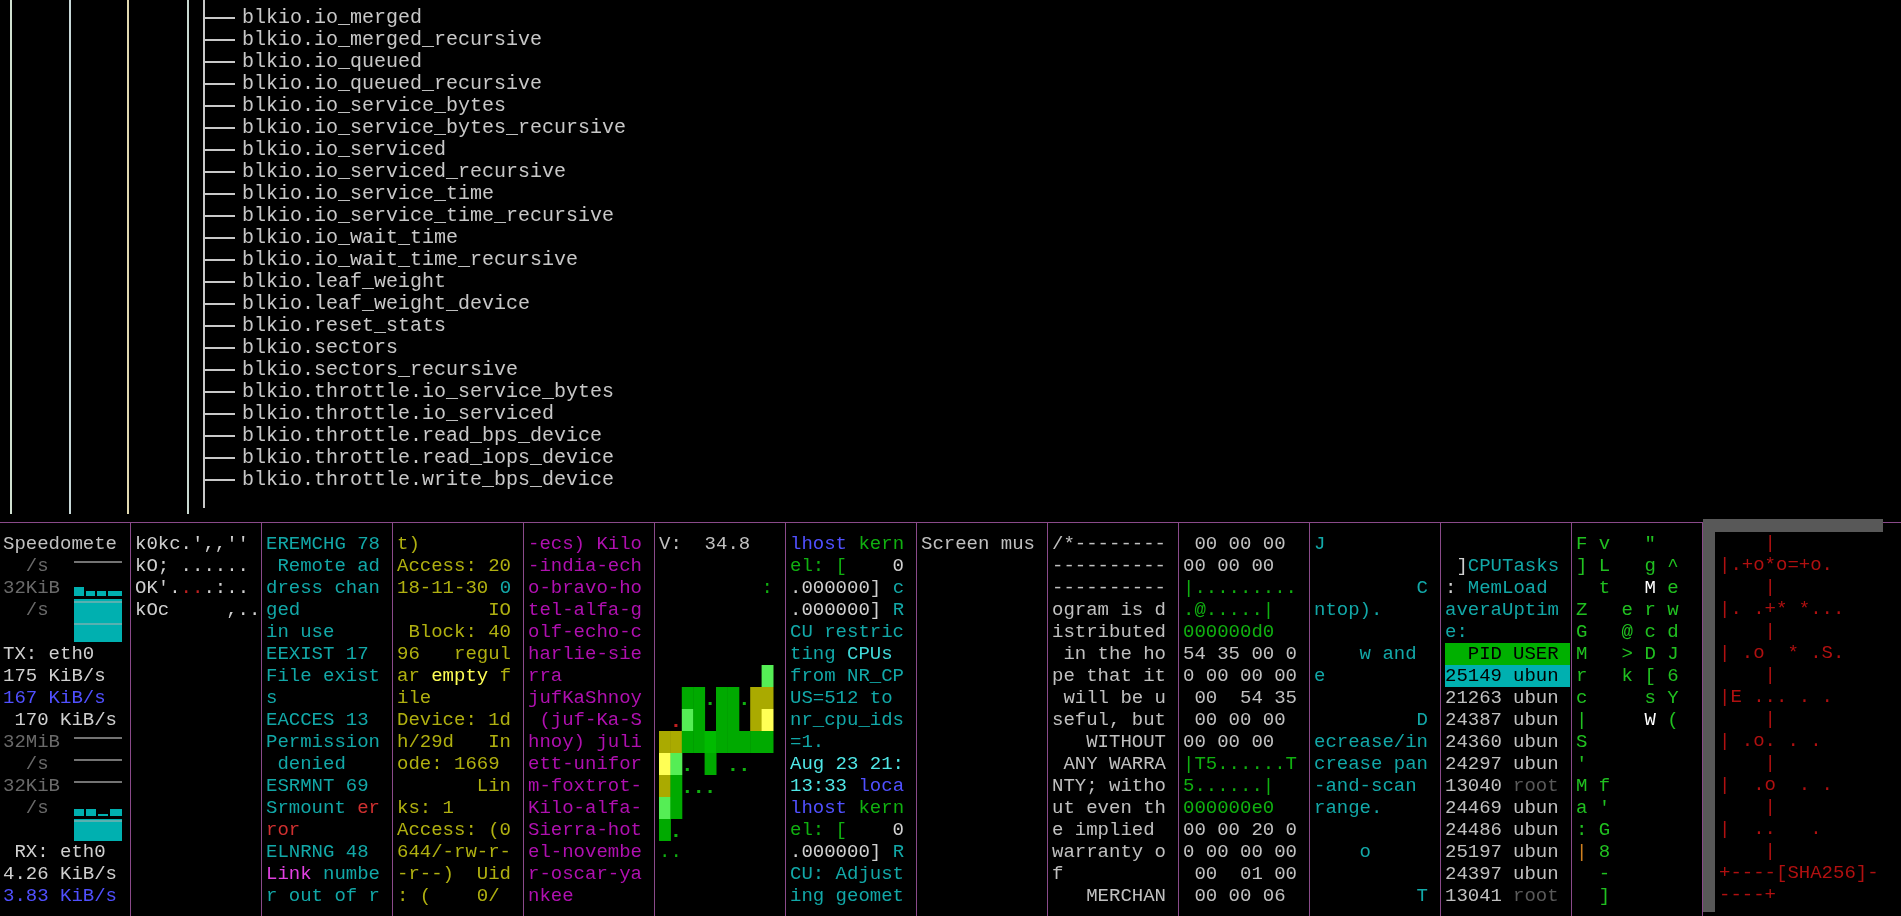 The height and width of the screenshot is (916, 1901). I want to click on terminal-line: | .. ., so click(1770, 829).